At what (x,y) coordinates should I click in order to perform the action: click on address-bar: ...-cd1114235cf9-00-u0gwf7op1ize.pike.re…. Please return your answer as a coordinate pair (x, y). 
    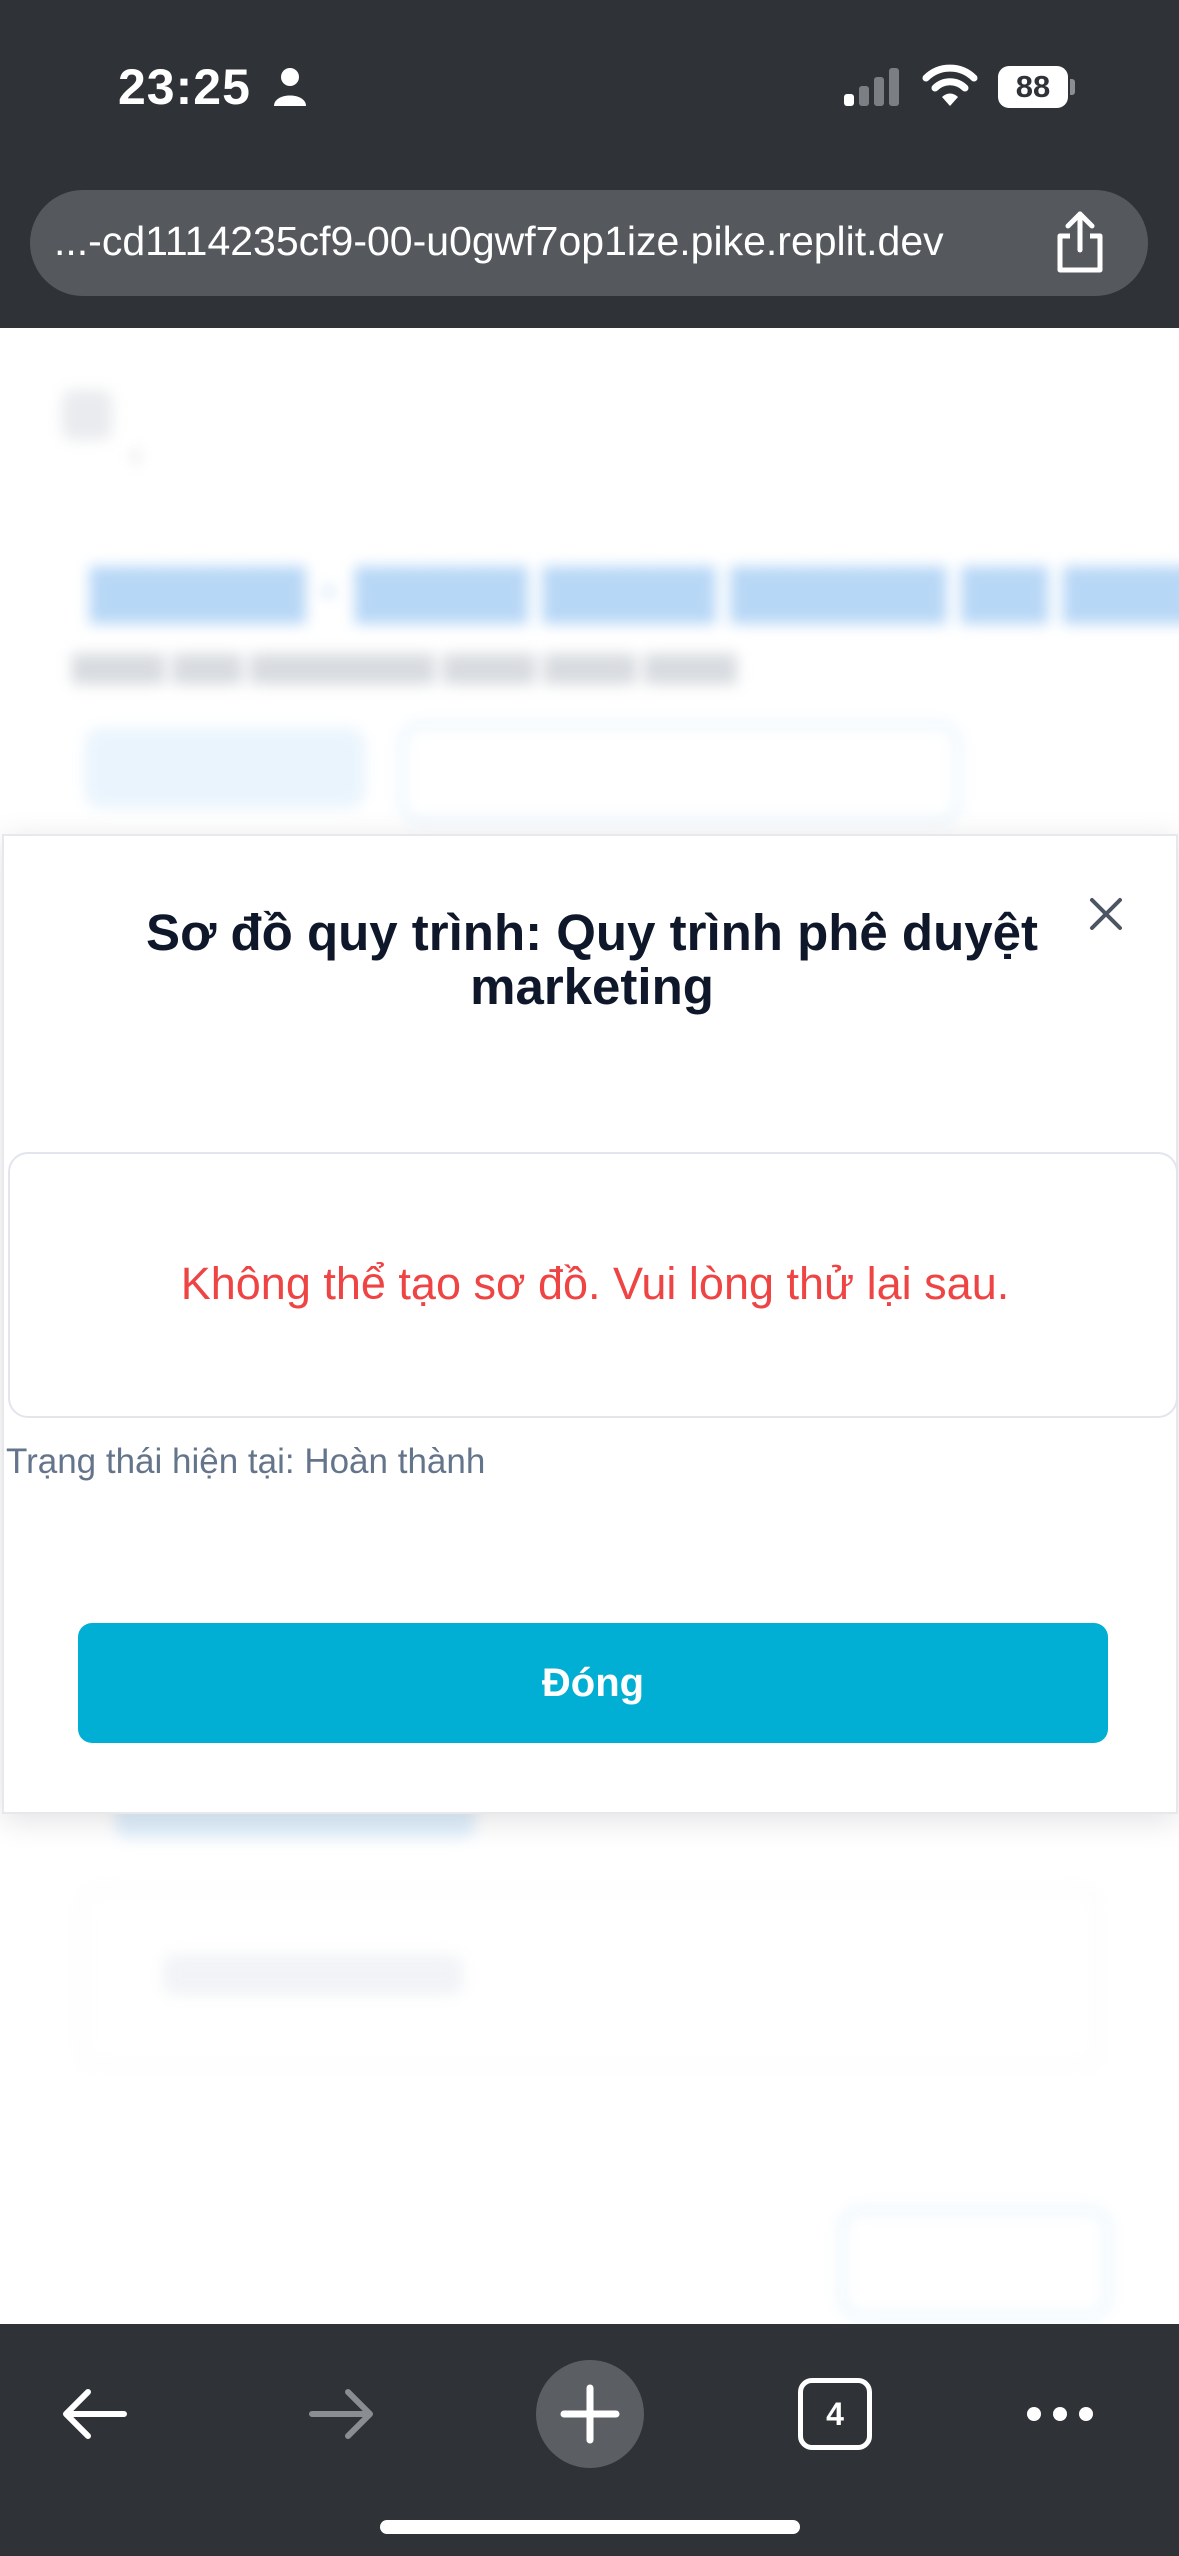
    Looking at the image, I should click on (589, 243).